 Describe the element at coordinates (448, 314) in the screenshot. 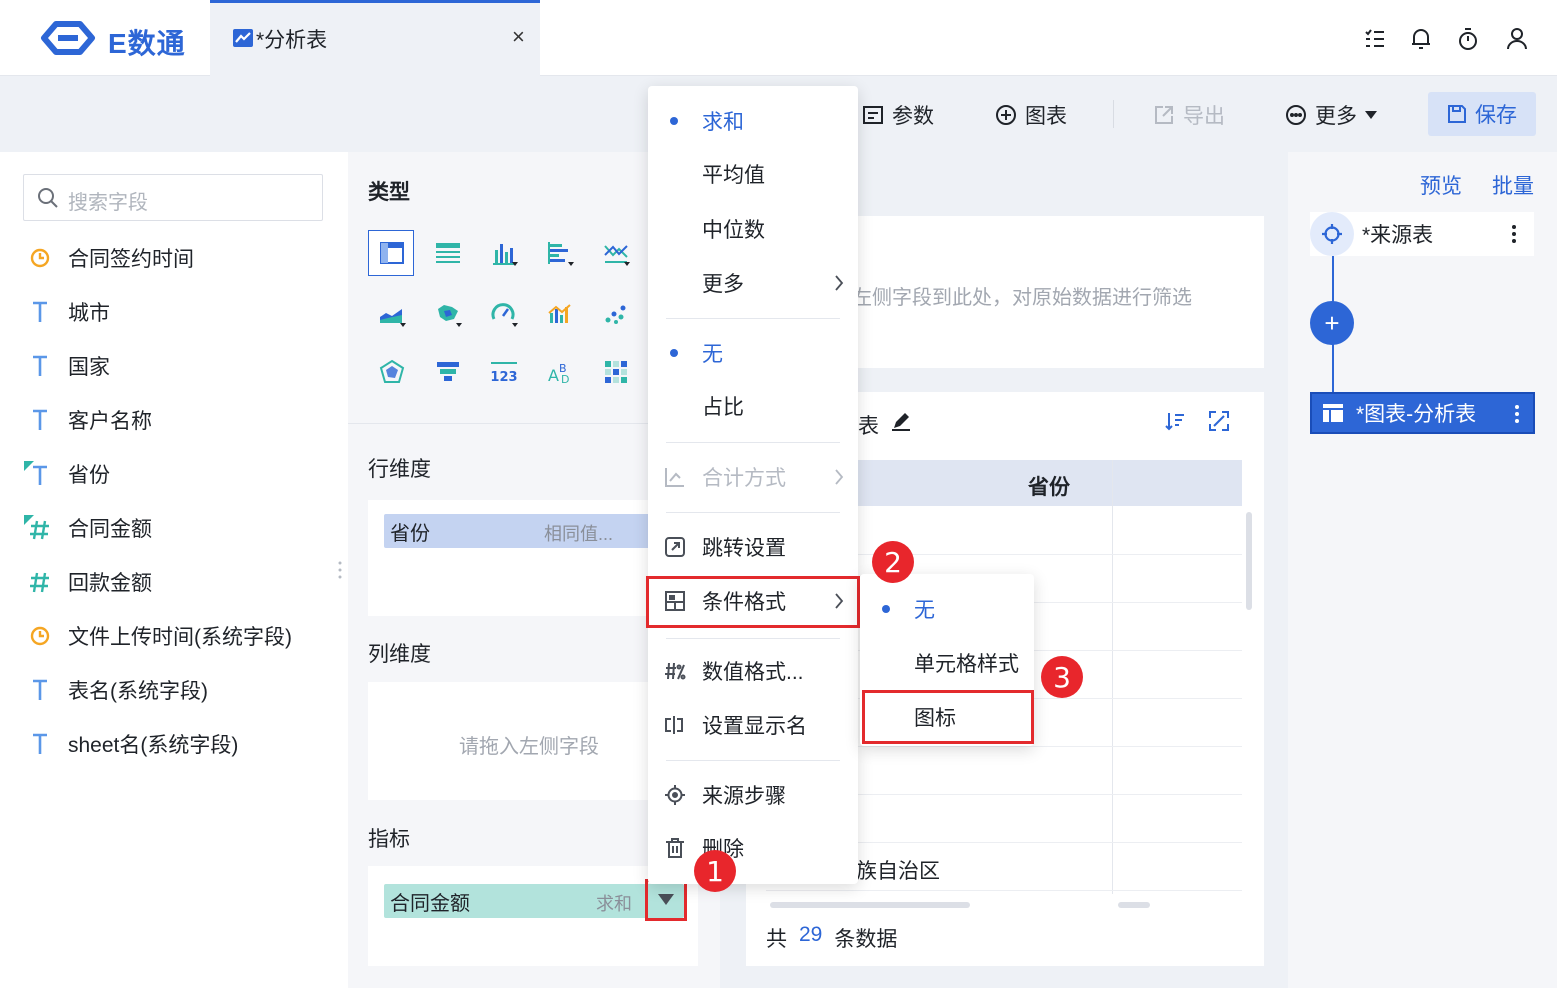

I see `chart-type-map-icon` at that location.